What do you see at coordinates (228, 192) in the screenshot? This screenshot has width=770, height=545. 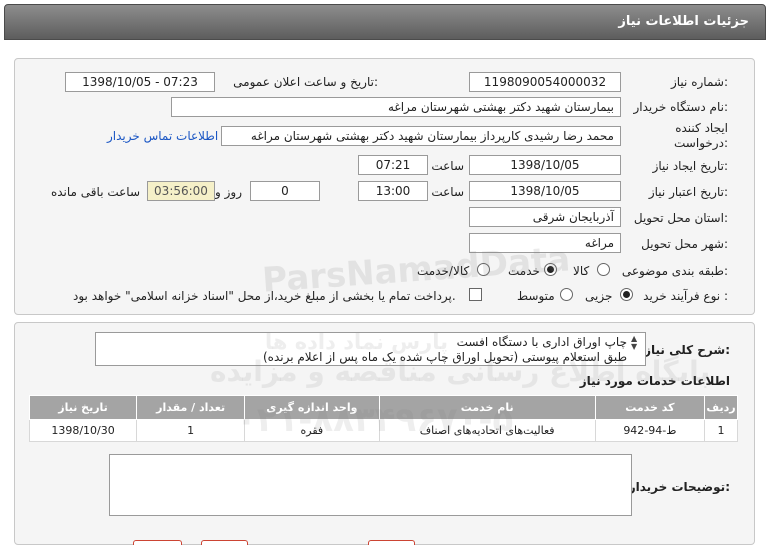 I see `days-label: روز و` at bounding box center [228, 192].